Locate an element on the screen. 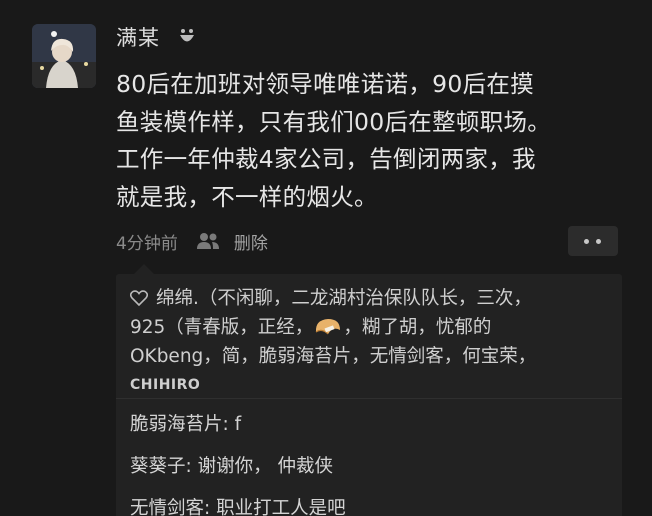 This screenshot has height=516, width=652. post-line: 就是我，不一样的烟火。 is located at coordinates (247, 196).